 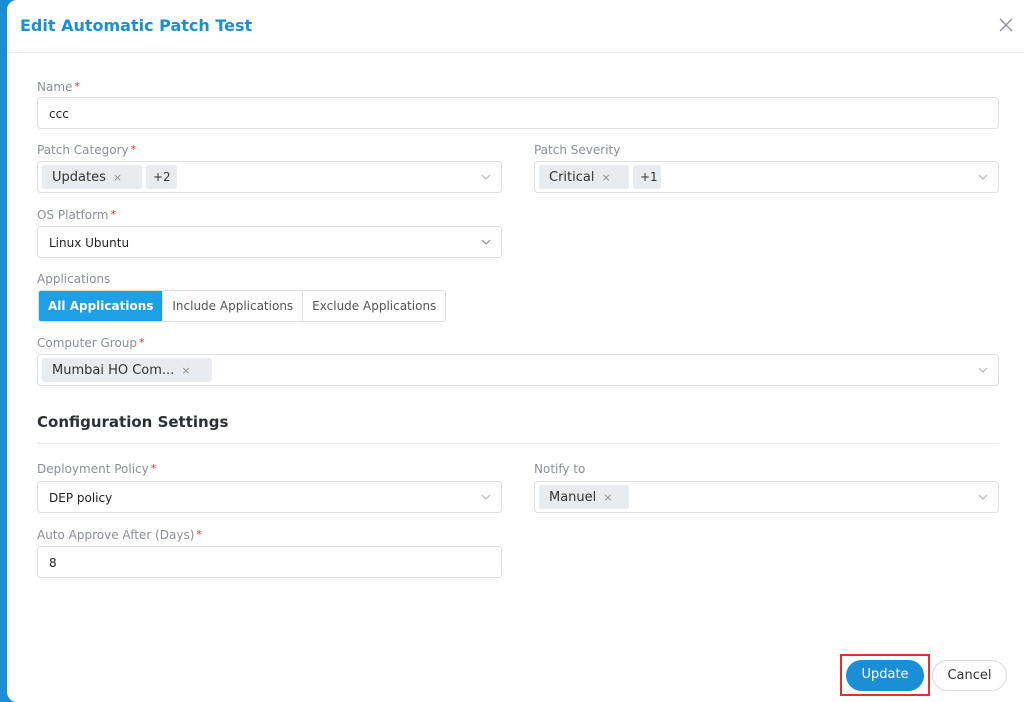 I want to click on os-platform-value: Linux Ubuntu, so click(x=89, y=243).